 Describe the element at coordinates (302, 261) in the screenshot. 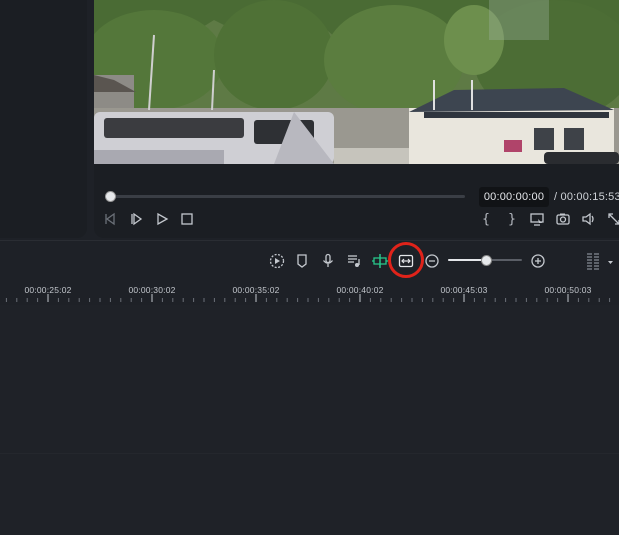

I see `marker-icon` at that location.